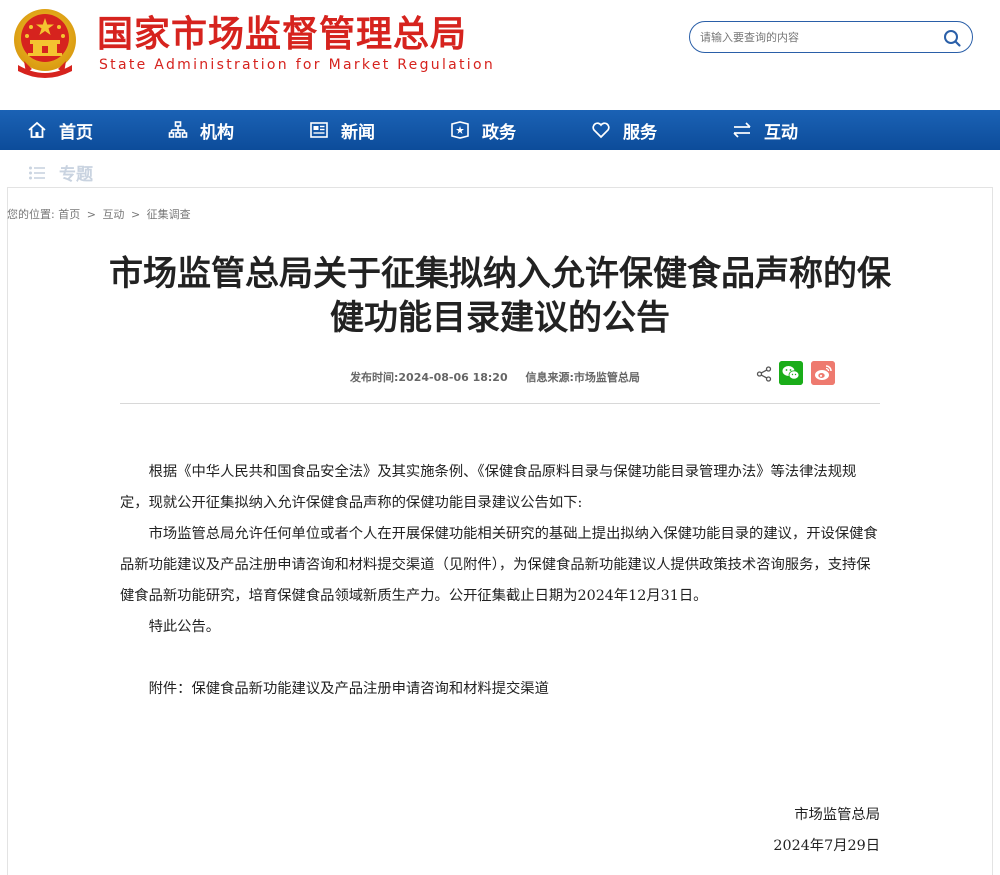  Describe the element at coordinates (76, 132) in the screenshot. I see `nav-label: 首页` at that location.